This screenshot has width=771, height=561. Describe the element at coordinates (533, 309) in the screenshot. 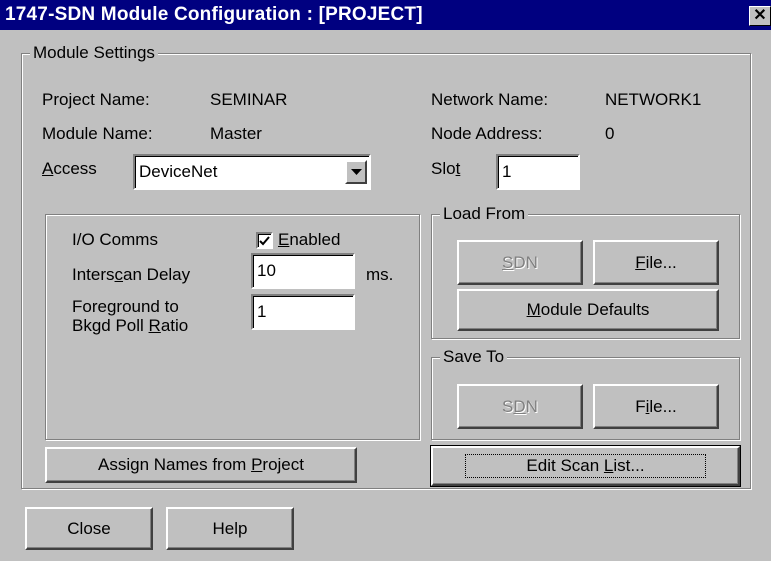

I see `module-defaults-mnemonic: M` at that location.